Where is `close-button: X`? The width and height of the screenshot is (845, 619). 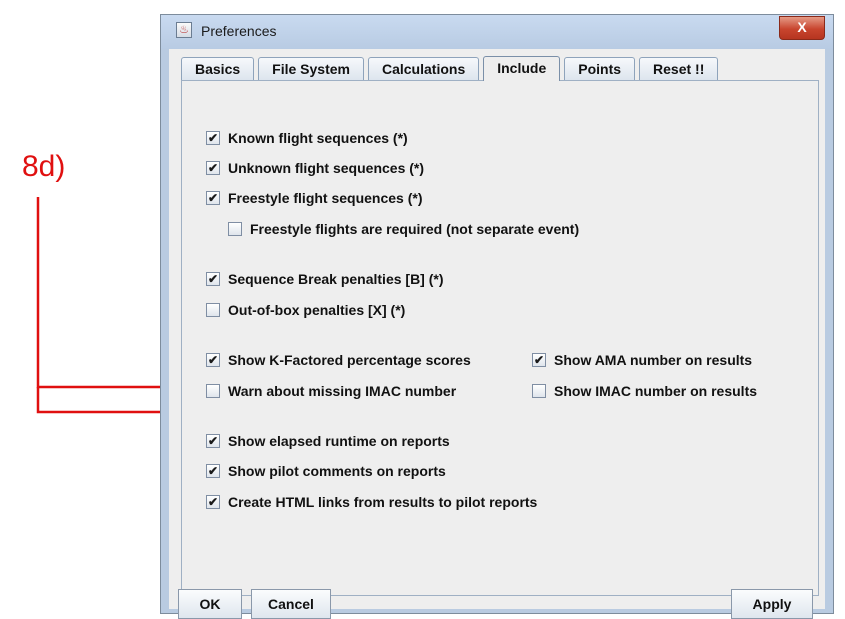
close-button: X is located at coordinates (802, 28).